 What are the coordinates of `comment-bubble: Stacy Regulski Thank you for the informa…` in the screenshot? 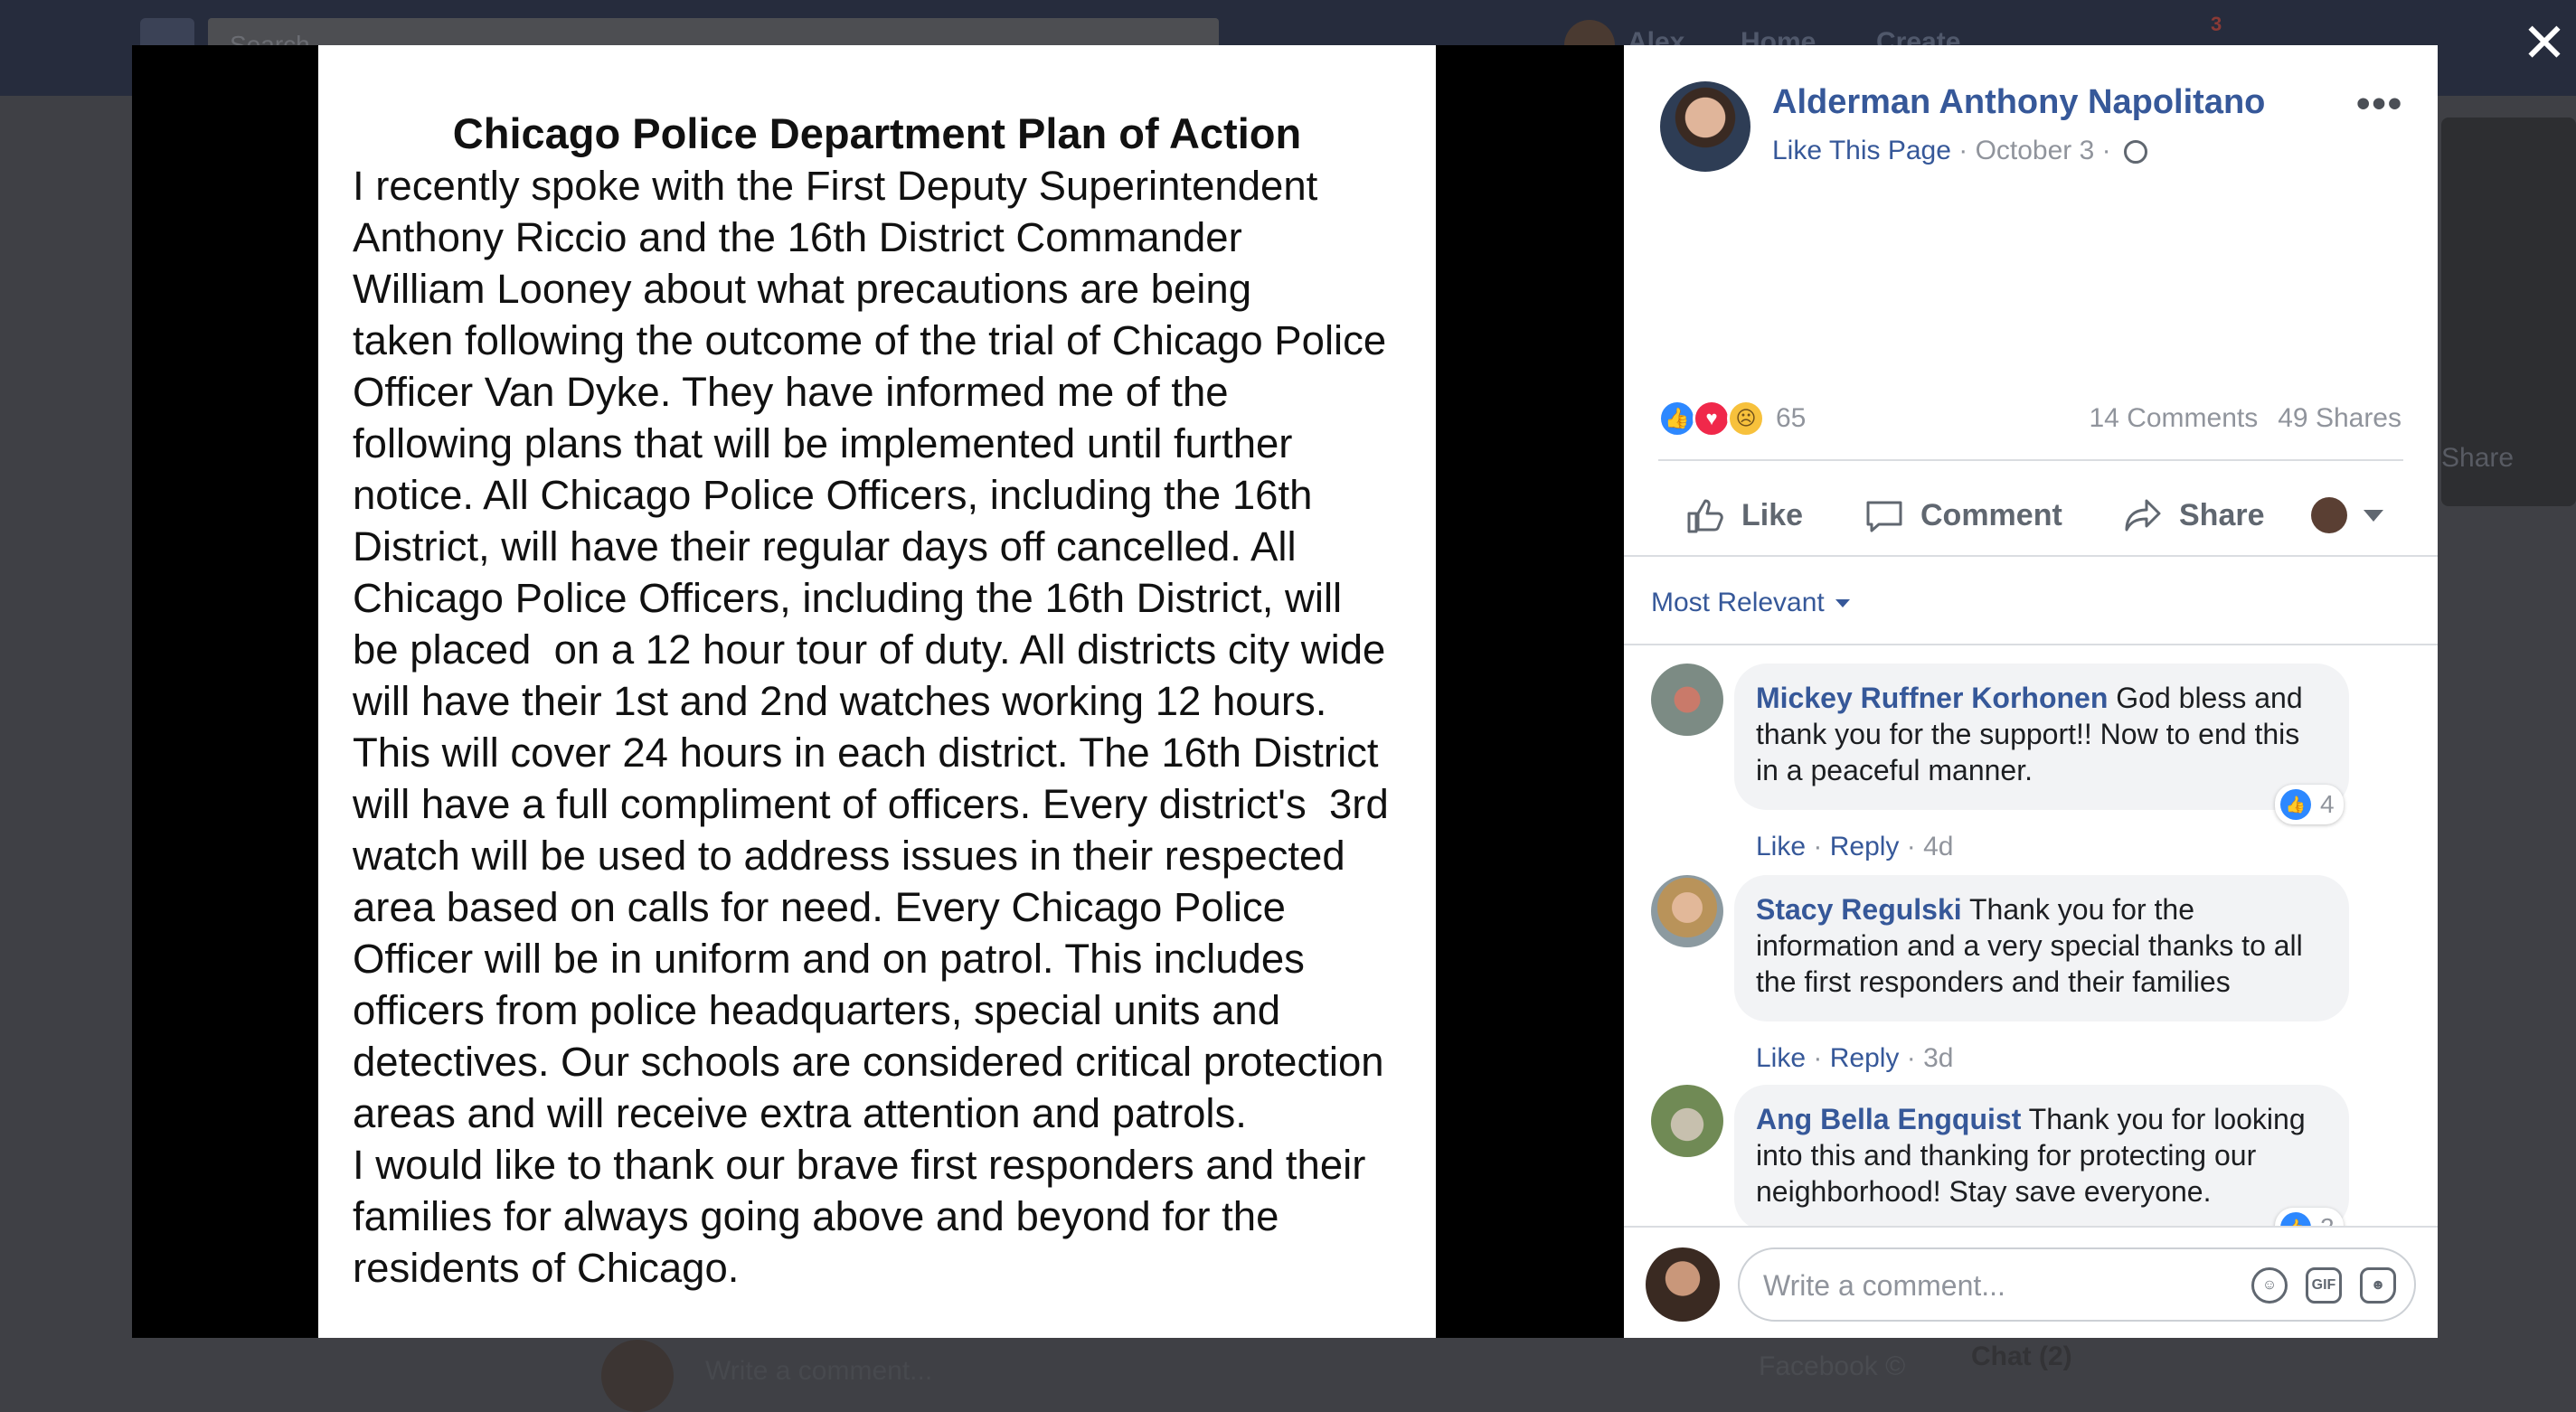 It's located at (2042, 948).